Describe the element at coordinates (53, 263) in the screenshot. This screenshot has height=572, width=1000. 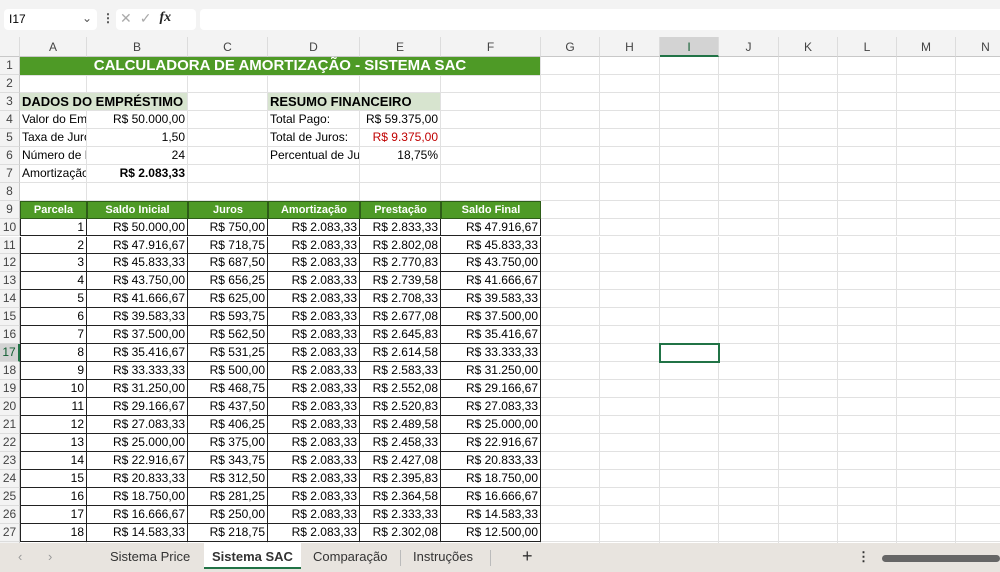
I see `table-cell: 3` at that location.